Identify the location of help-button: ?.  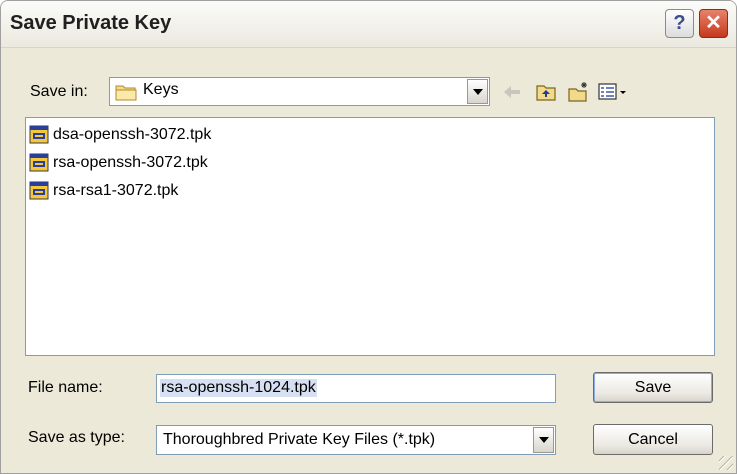
(679, 23).